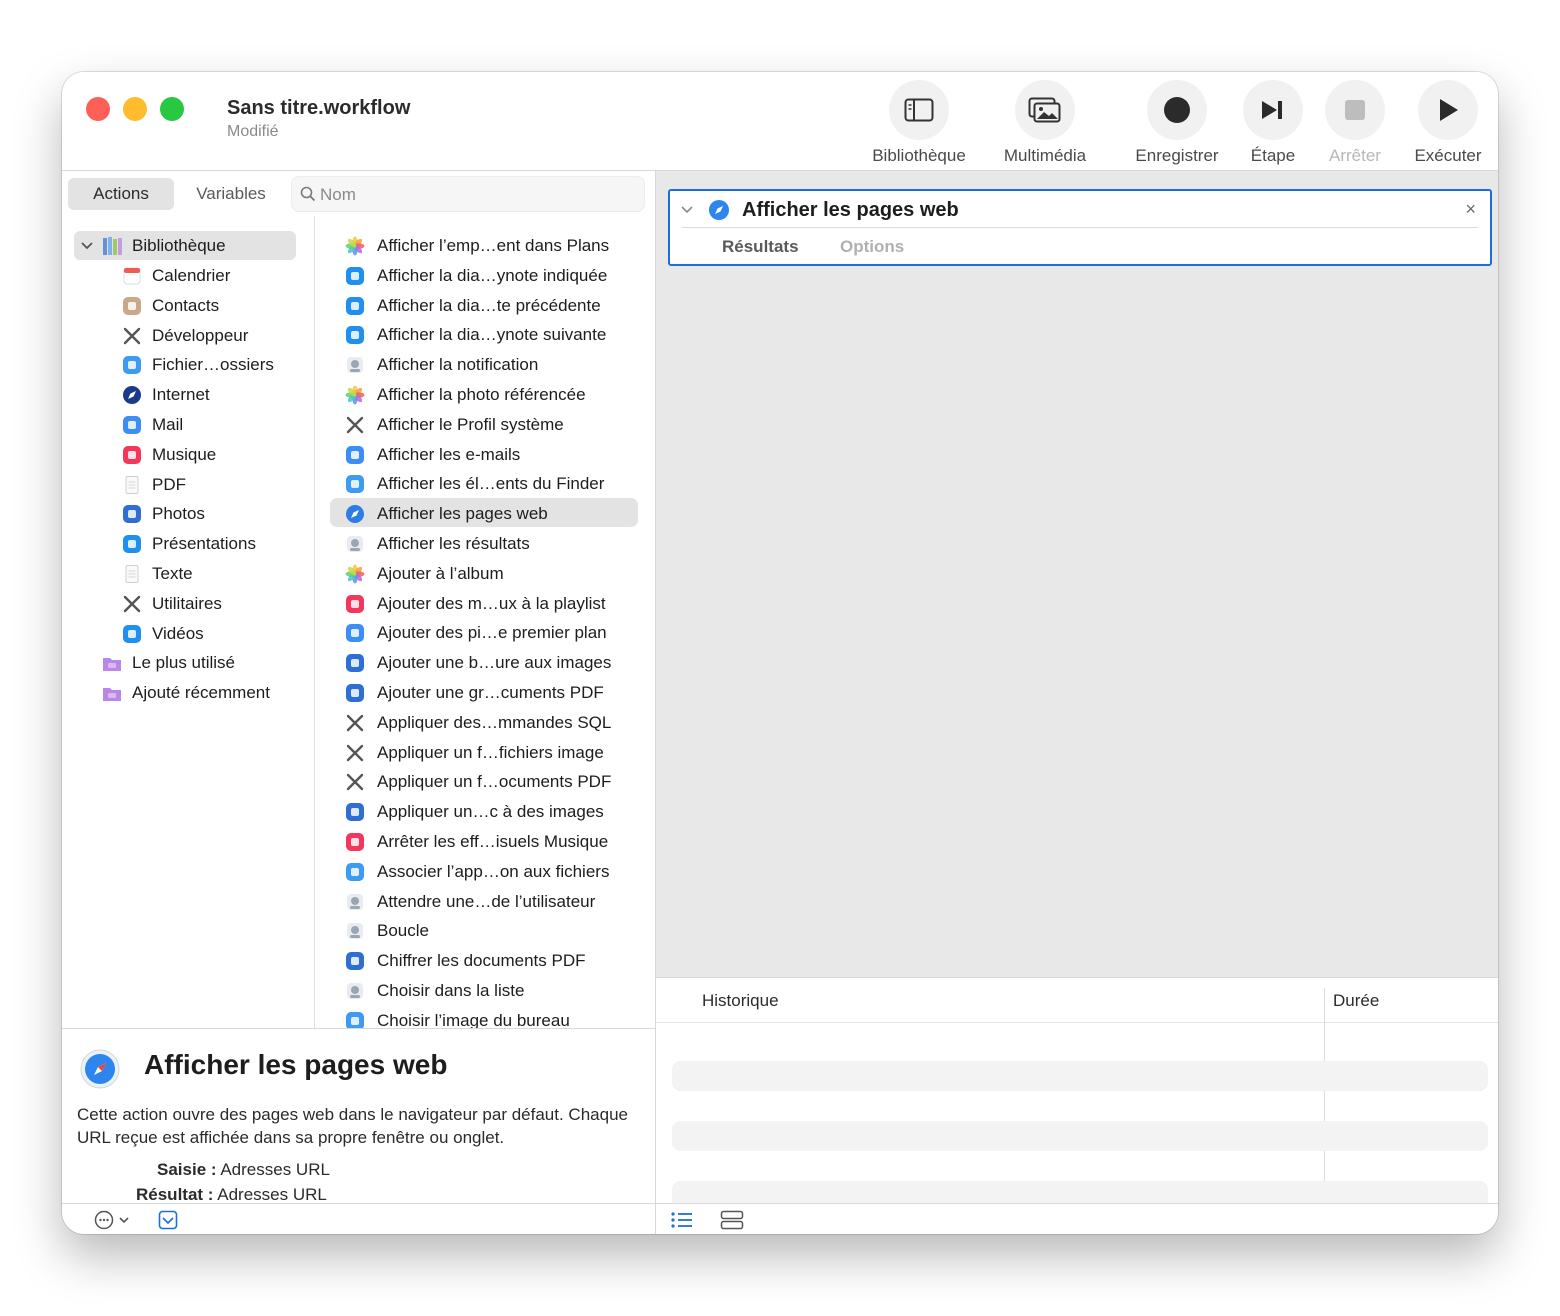  Describe the element at coordinates (486, 901) in the screenshot. I see `action-list-item-label: Attendre une…de l’utilisateur` at that location.